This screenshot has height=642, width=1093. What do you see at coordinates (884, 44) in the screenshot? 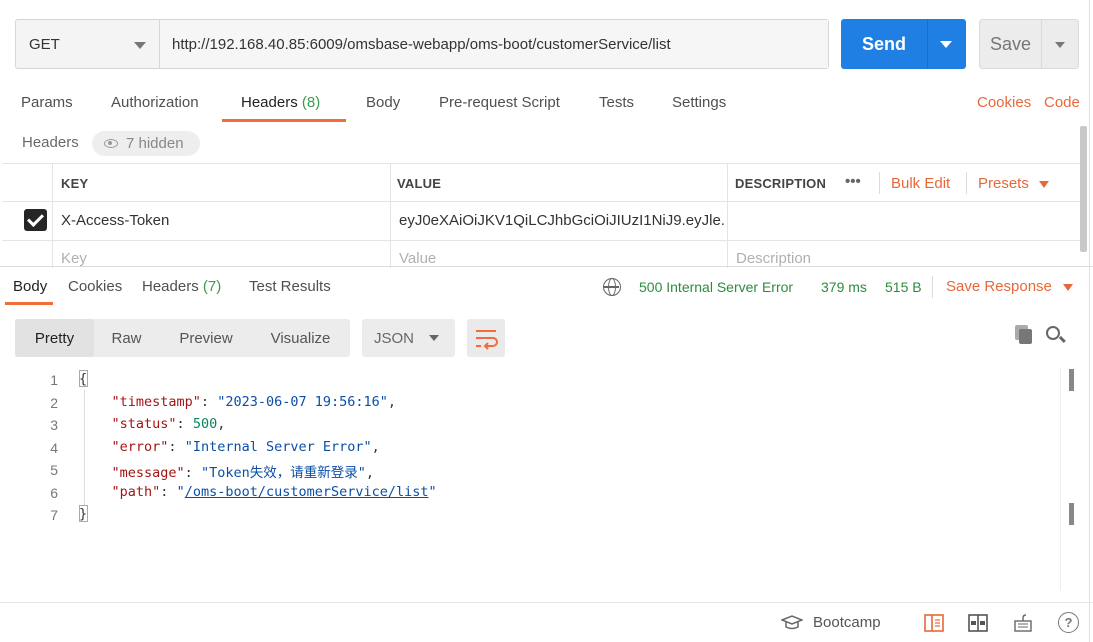
I see `send-button: Send` at bounding box center [884, 44].